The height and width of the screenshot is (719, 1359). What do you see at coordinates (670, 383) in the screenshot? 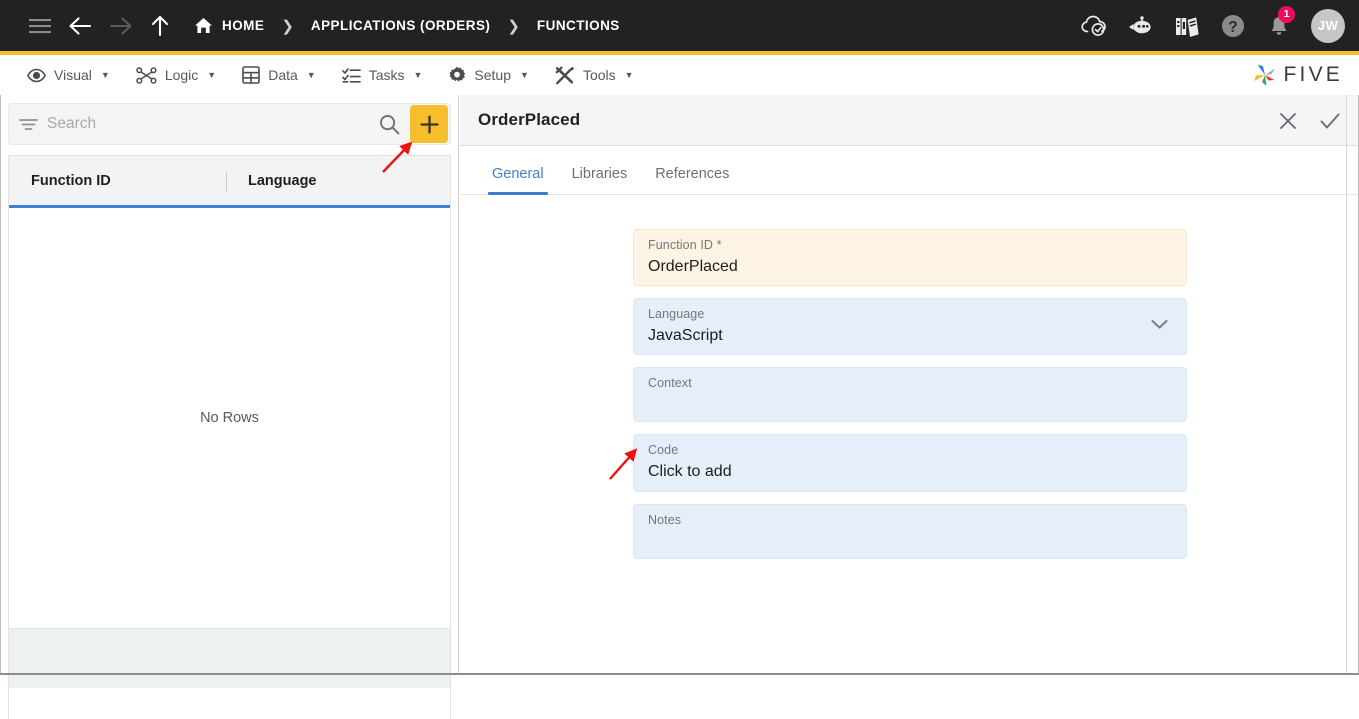
I see `context-label: Context` at bounding box center [670, 383].